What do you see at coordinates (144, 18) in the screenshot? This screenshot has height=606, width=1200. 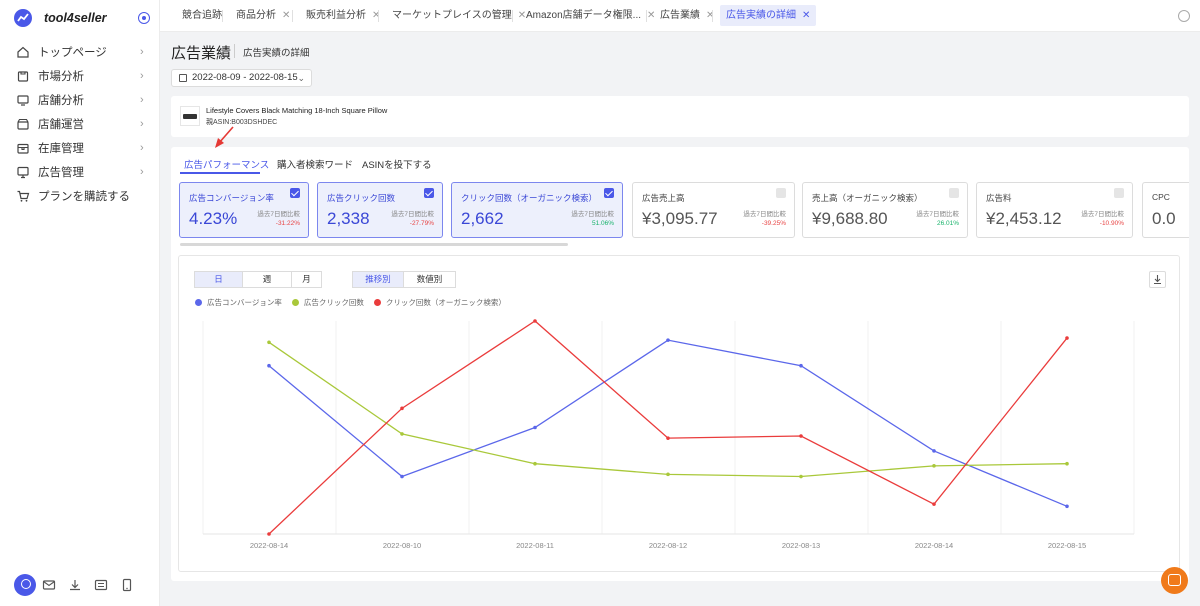 I see `target-icon` at bounding box center [144, 18].